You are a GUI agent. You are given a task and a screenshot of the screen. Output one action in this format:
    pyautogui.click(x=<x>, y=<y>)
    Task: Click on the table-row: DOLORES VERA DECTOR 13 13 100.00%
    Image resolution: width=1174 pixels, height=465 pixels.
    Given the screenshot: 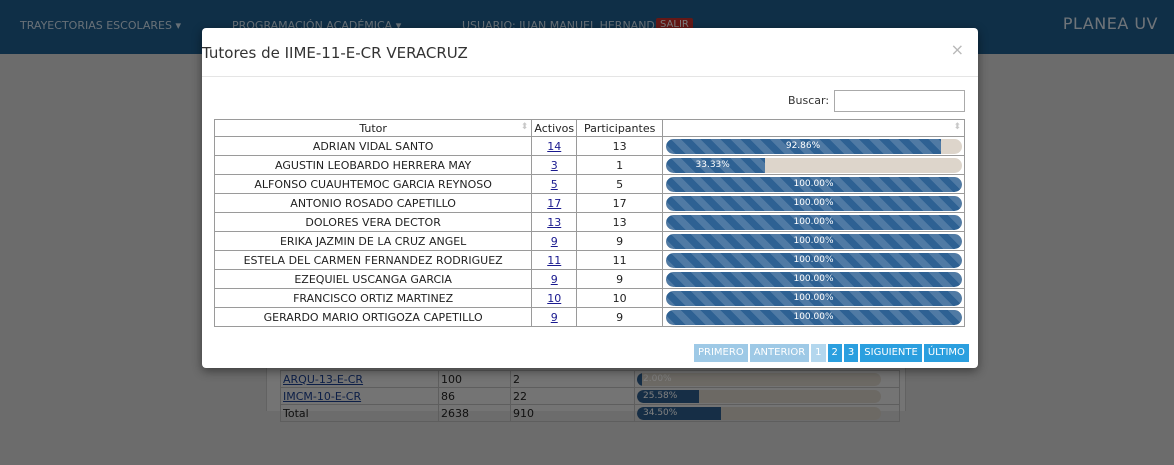 What is the action you would take?
    pyautogui.click(x=589, y=222)
    